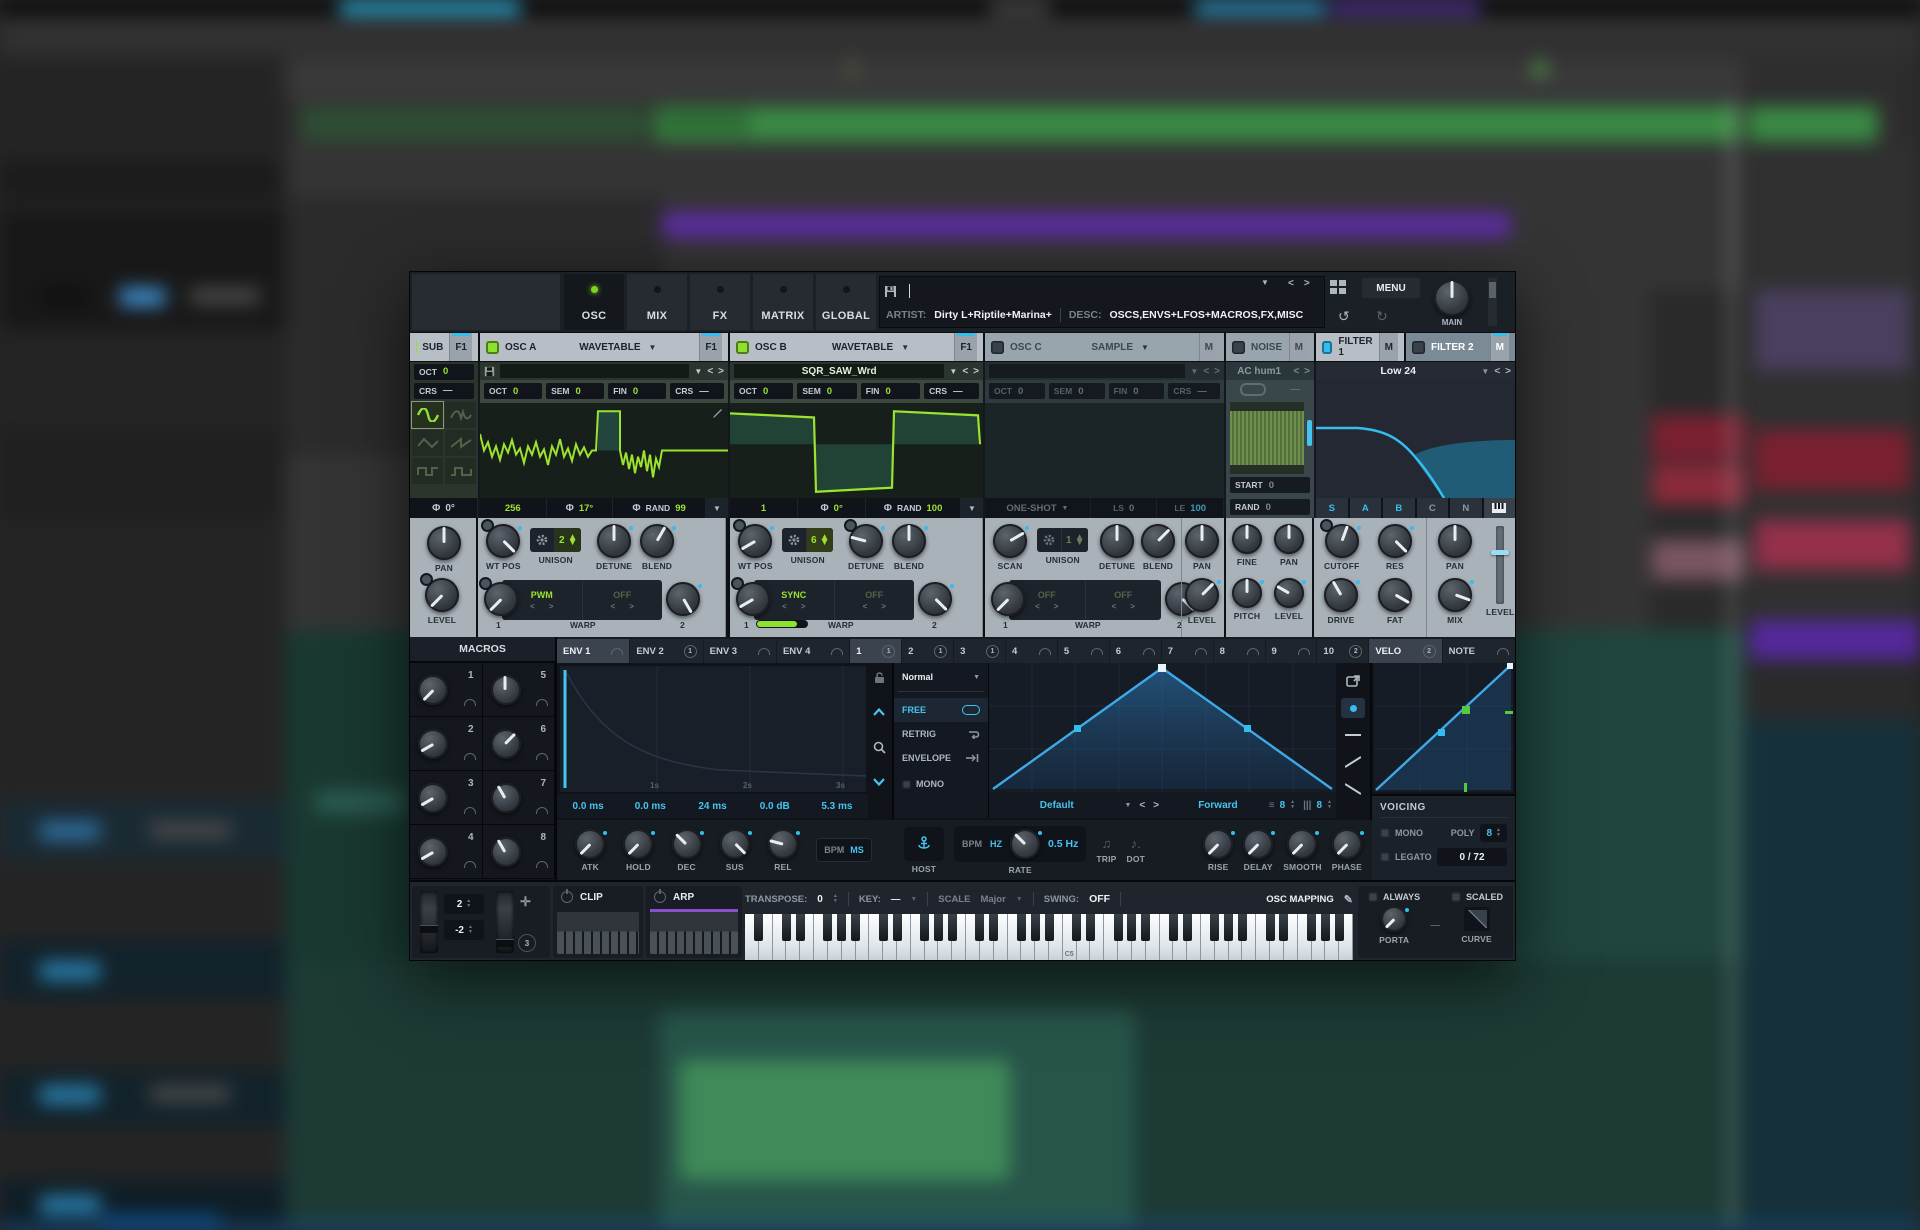 Image resolution: width=1920 pixels, height=1230 pixels. Describe the element at coordinates (1353, 681) in the screenshot. I see `external-editor-icon` at that location.